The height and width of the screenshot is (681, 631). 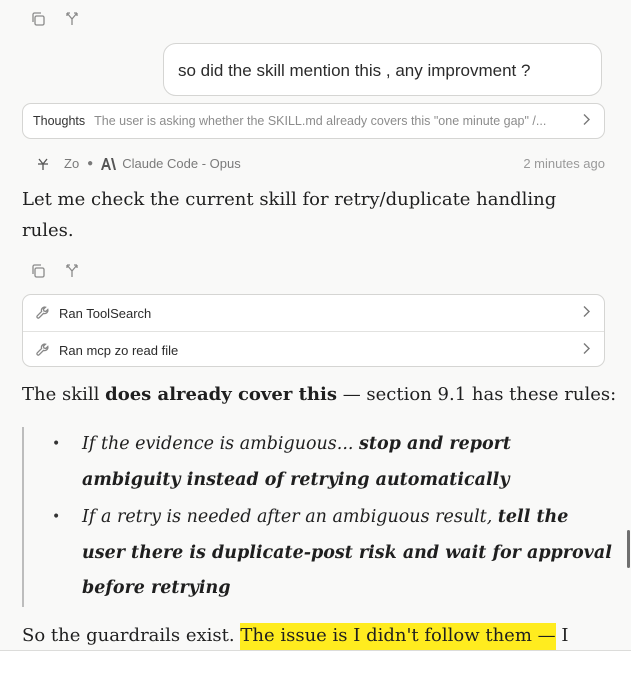 What do you see at coordinates (315, 665) in the screenshot?
I see `message-composer` at bounding box center [315, 665].